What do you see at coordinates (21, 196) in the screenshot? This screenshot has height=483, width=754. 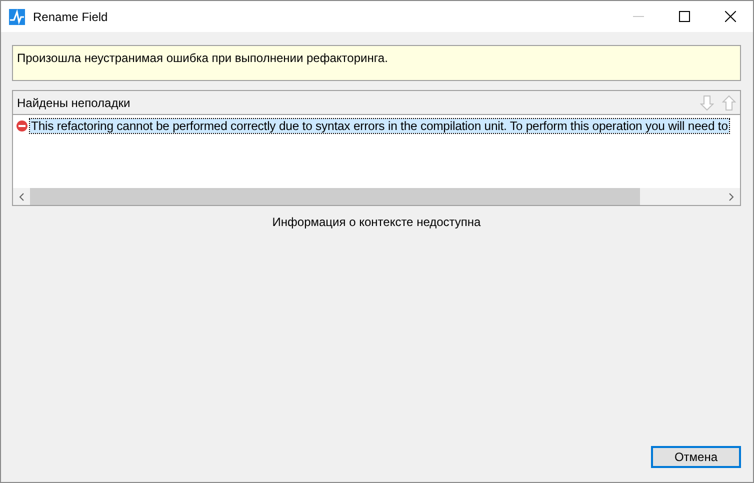 I see `scroll-left-icon` at bounding box center [21, 196].